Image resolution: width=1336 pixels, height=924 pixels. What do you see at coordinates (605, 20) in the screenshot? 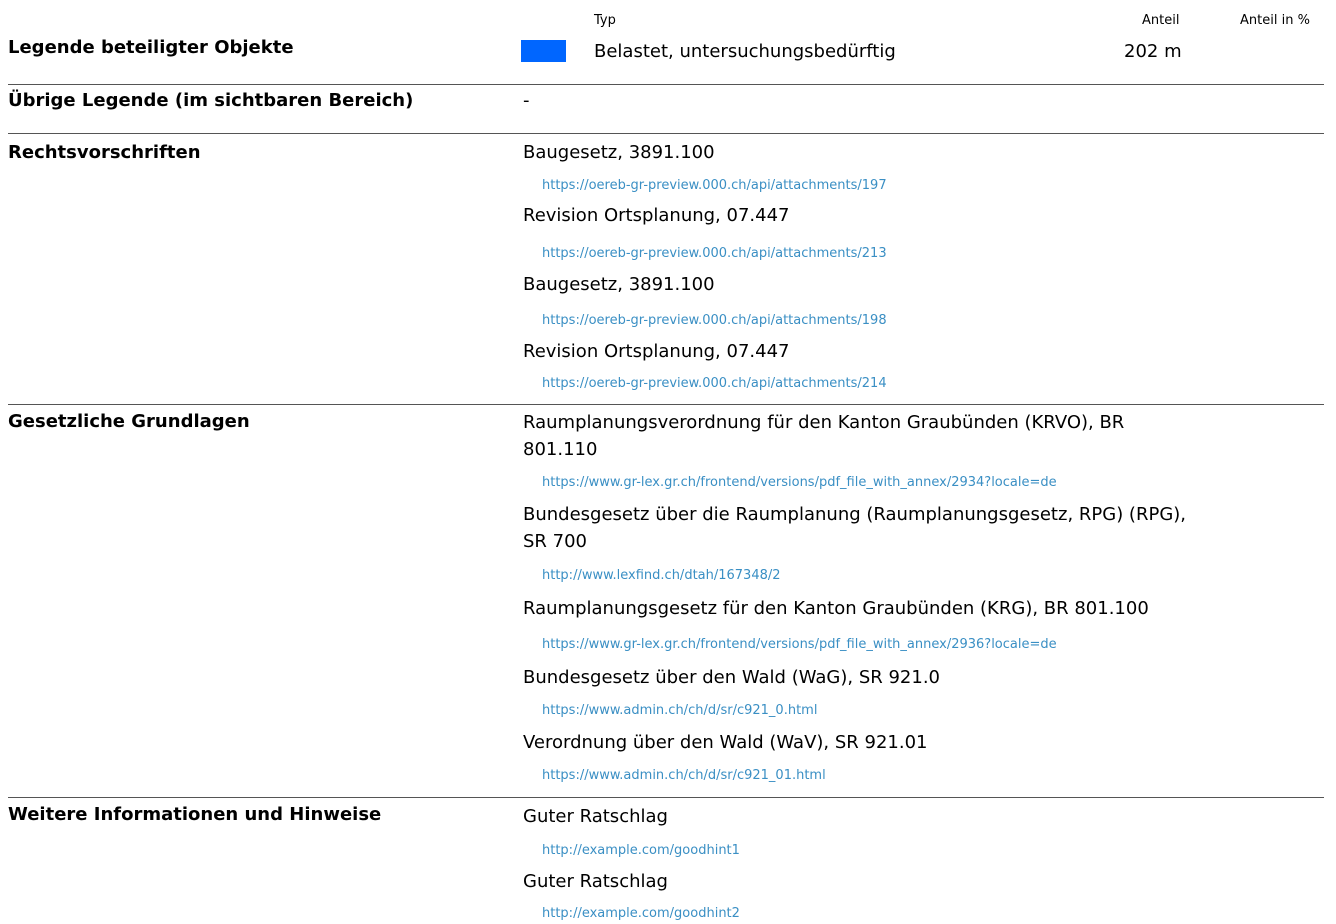
I see `column-header-typ: Typ` at bounding box center [605, 20].